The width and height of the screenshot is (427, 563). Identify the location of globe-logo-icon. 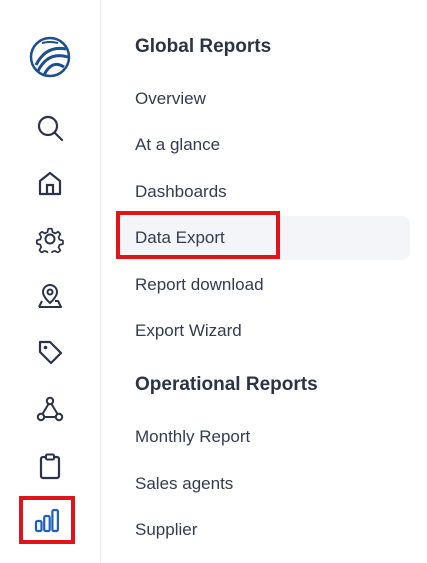
(50, 57).